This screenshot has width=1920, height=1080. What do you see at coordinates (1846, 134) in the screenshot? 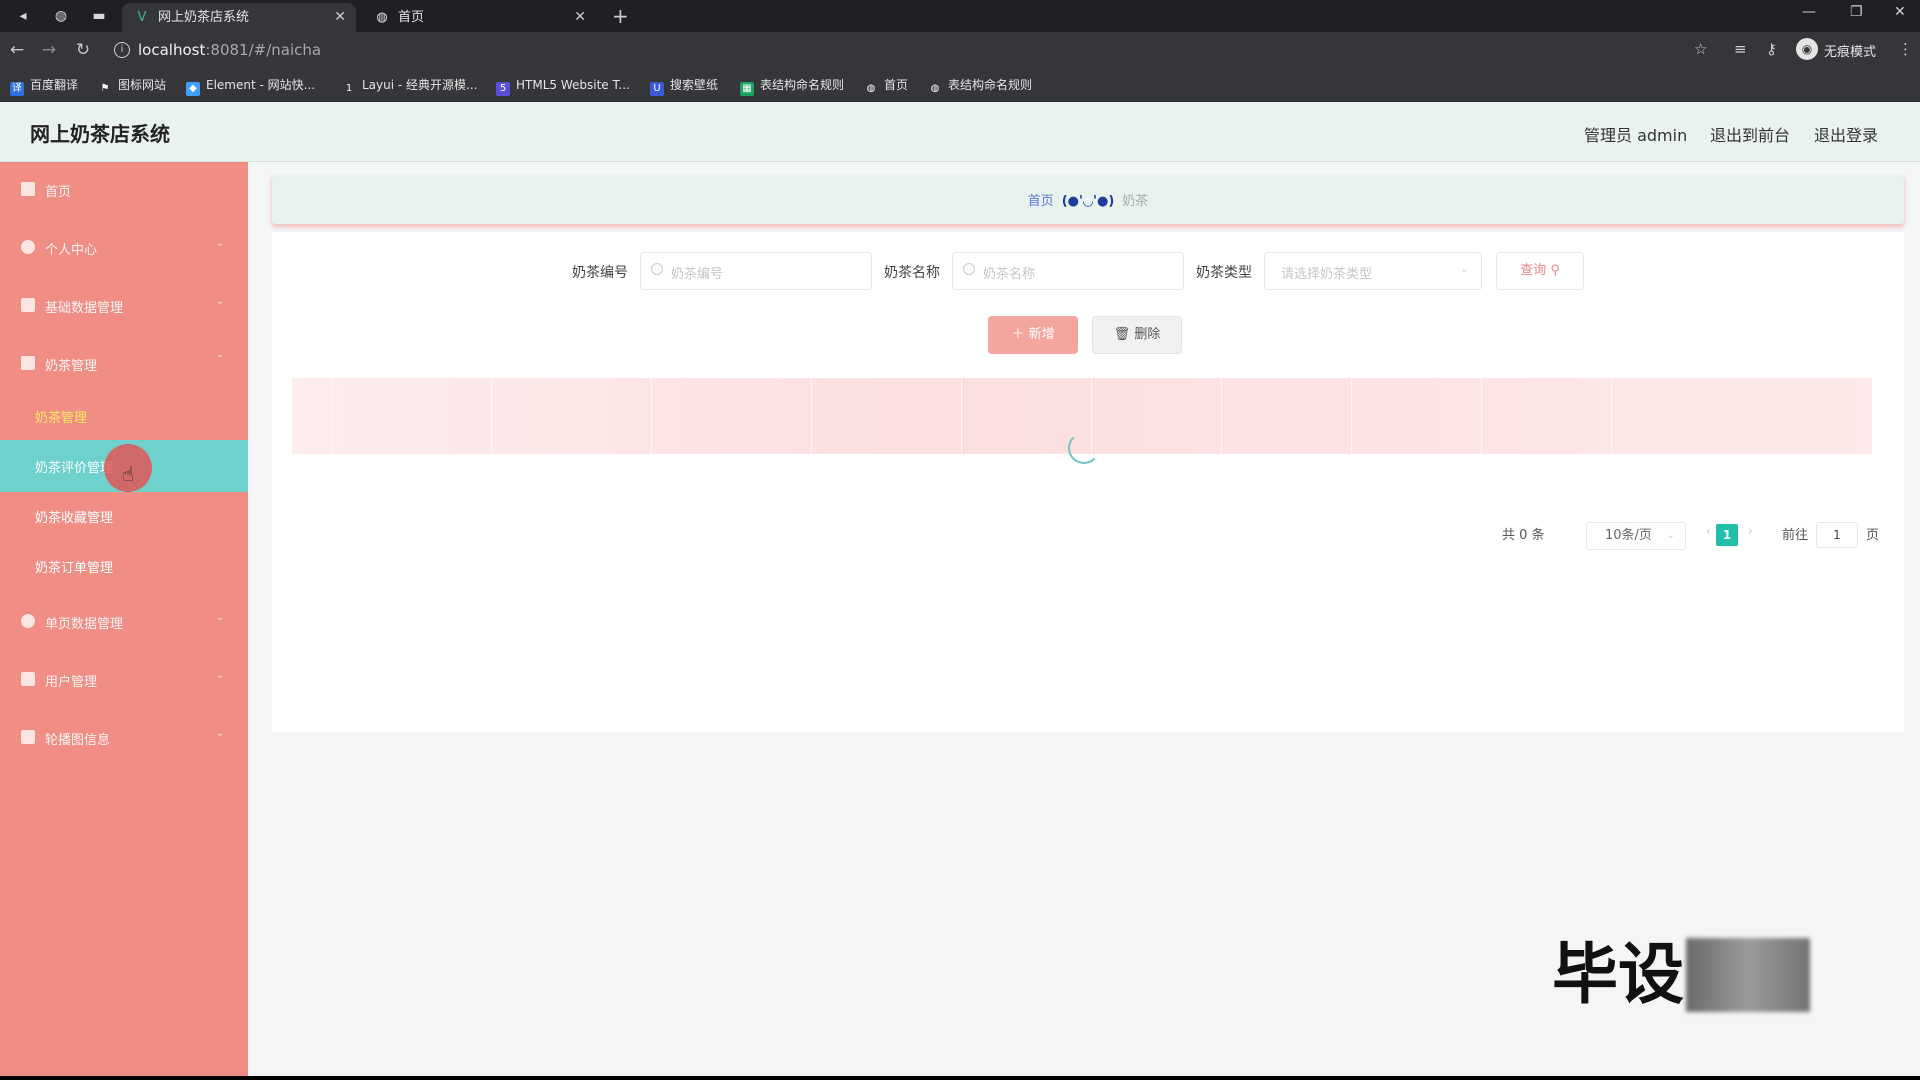
I see `logout-link: 退出登录` at bounding box center [1846, 134].